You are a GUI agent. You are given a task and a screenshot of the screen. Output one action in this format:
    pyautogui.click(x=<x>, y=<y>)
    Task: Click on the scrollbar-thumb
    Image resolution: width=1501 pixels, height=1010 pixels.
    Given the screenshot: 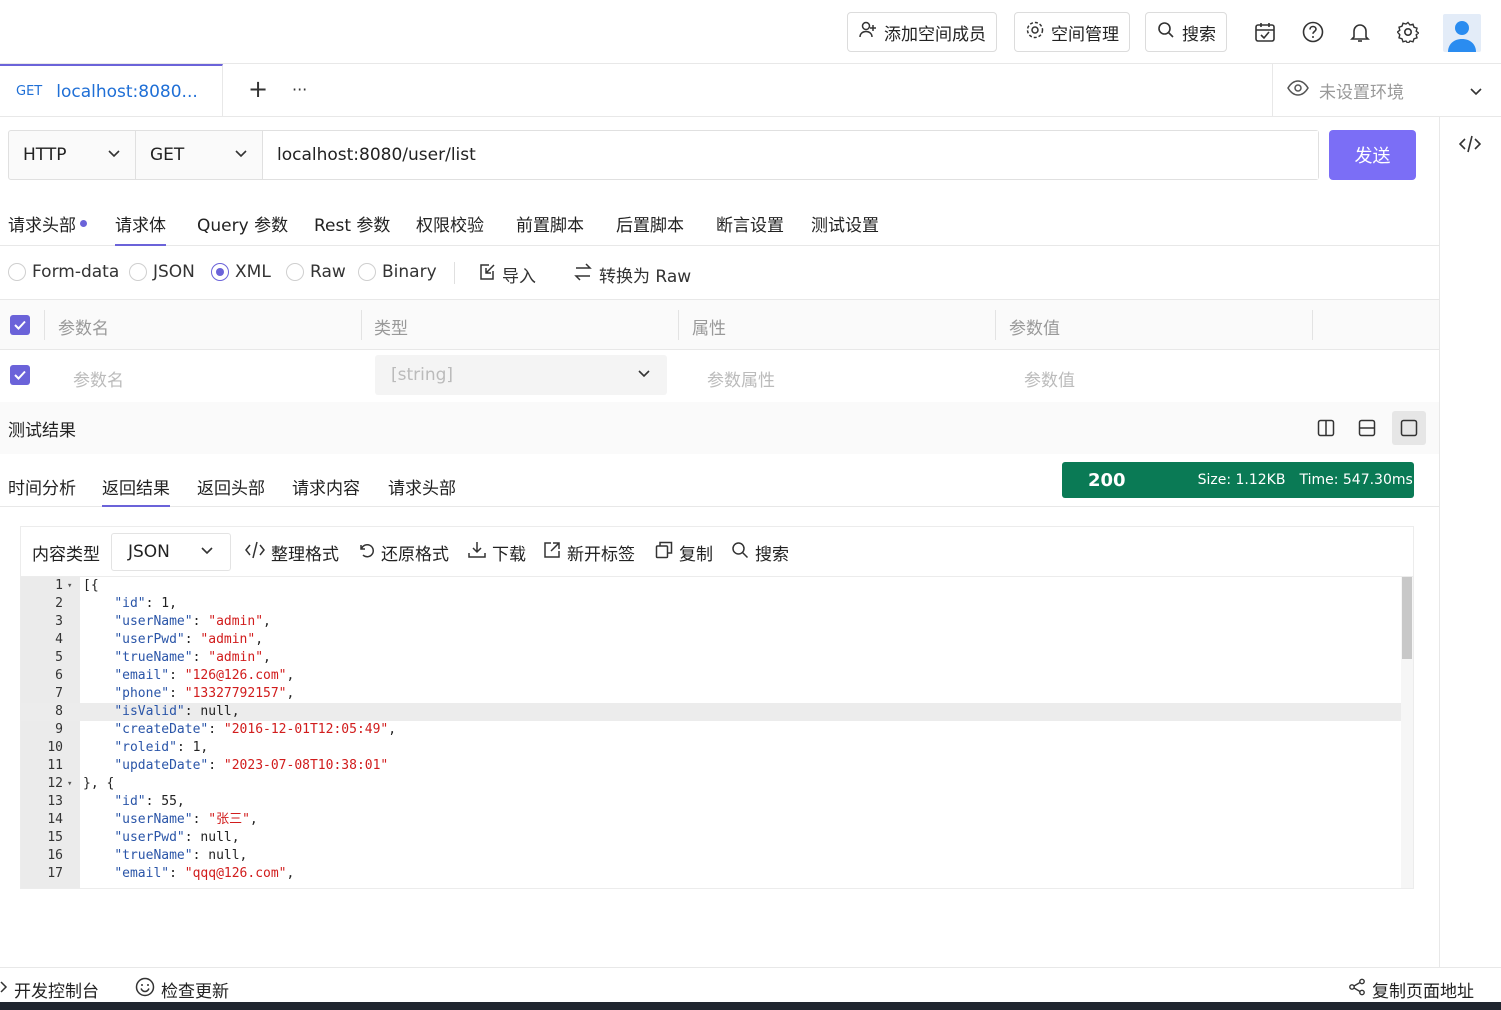 What is the action you would take?
    pyautogui.click(x=1407, y=618)
    